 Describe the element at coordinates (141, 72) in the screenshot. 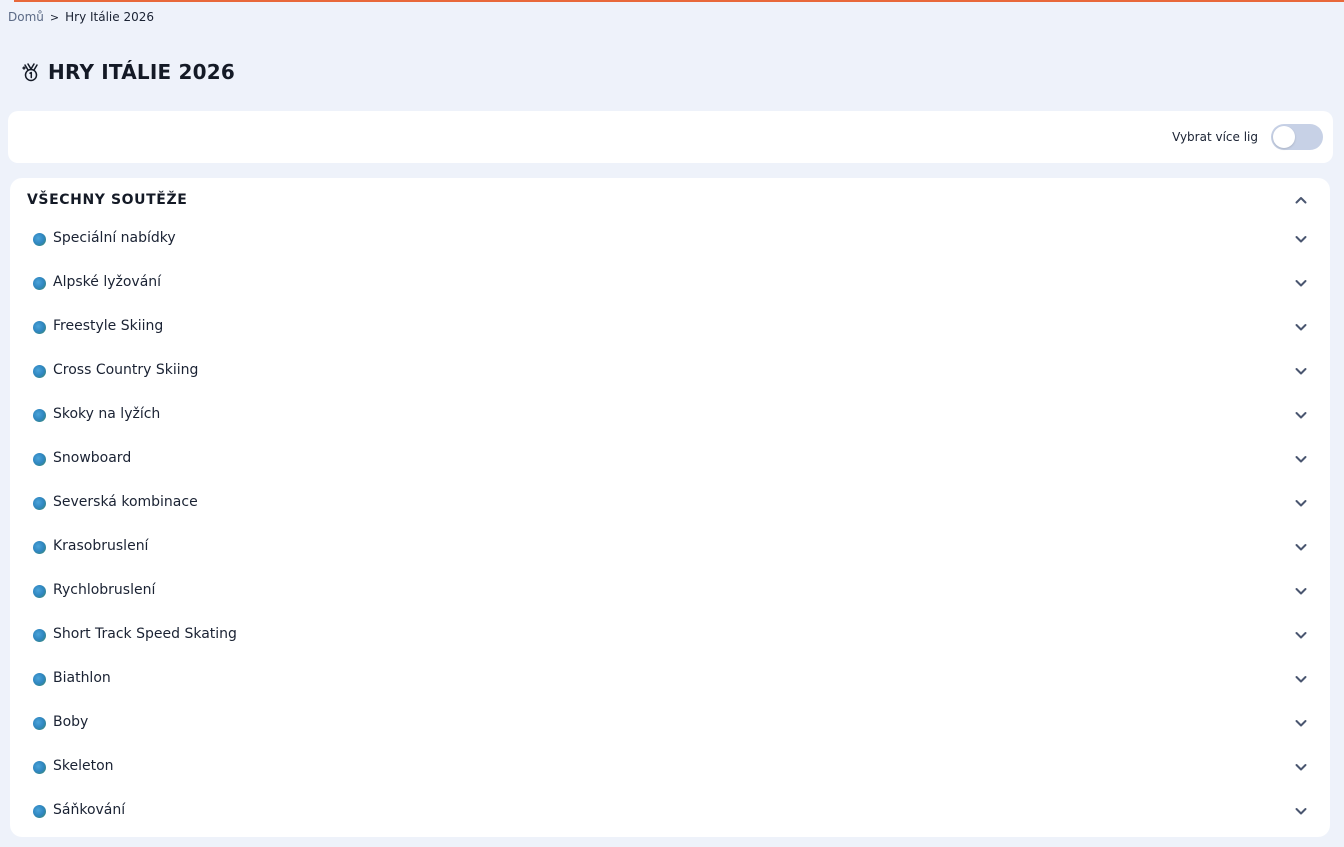

I see `page-title-text: HRY ITÁLIE 2026` at that location.